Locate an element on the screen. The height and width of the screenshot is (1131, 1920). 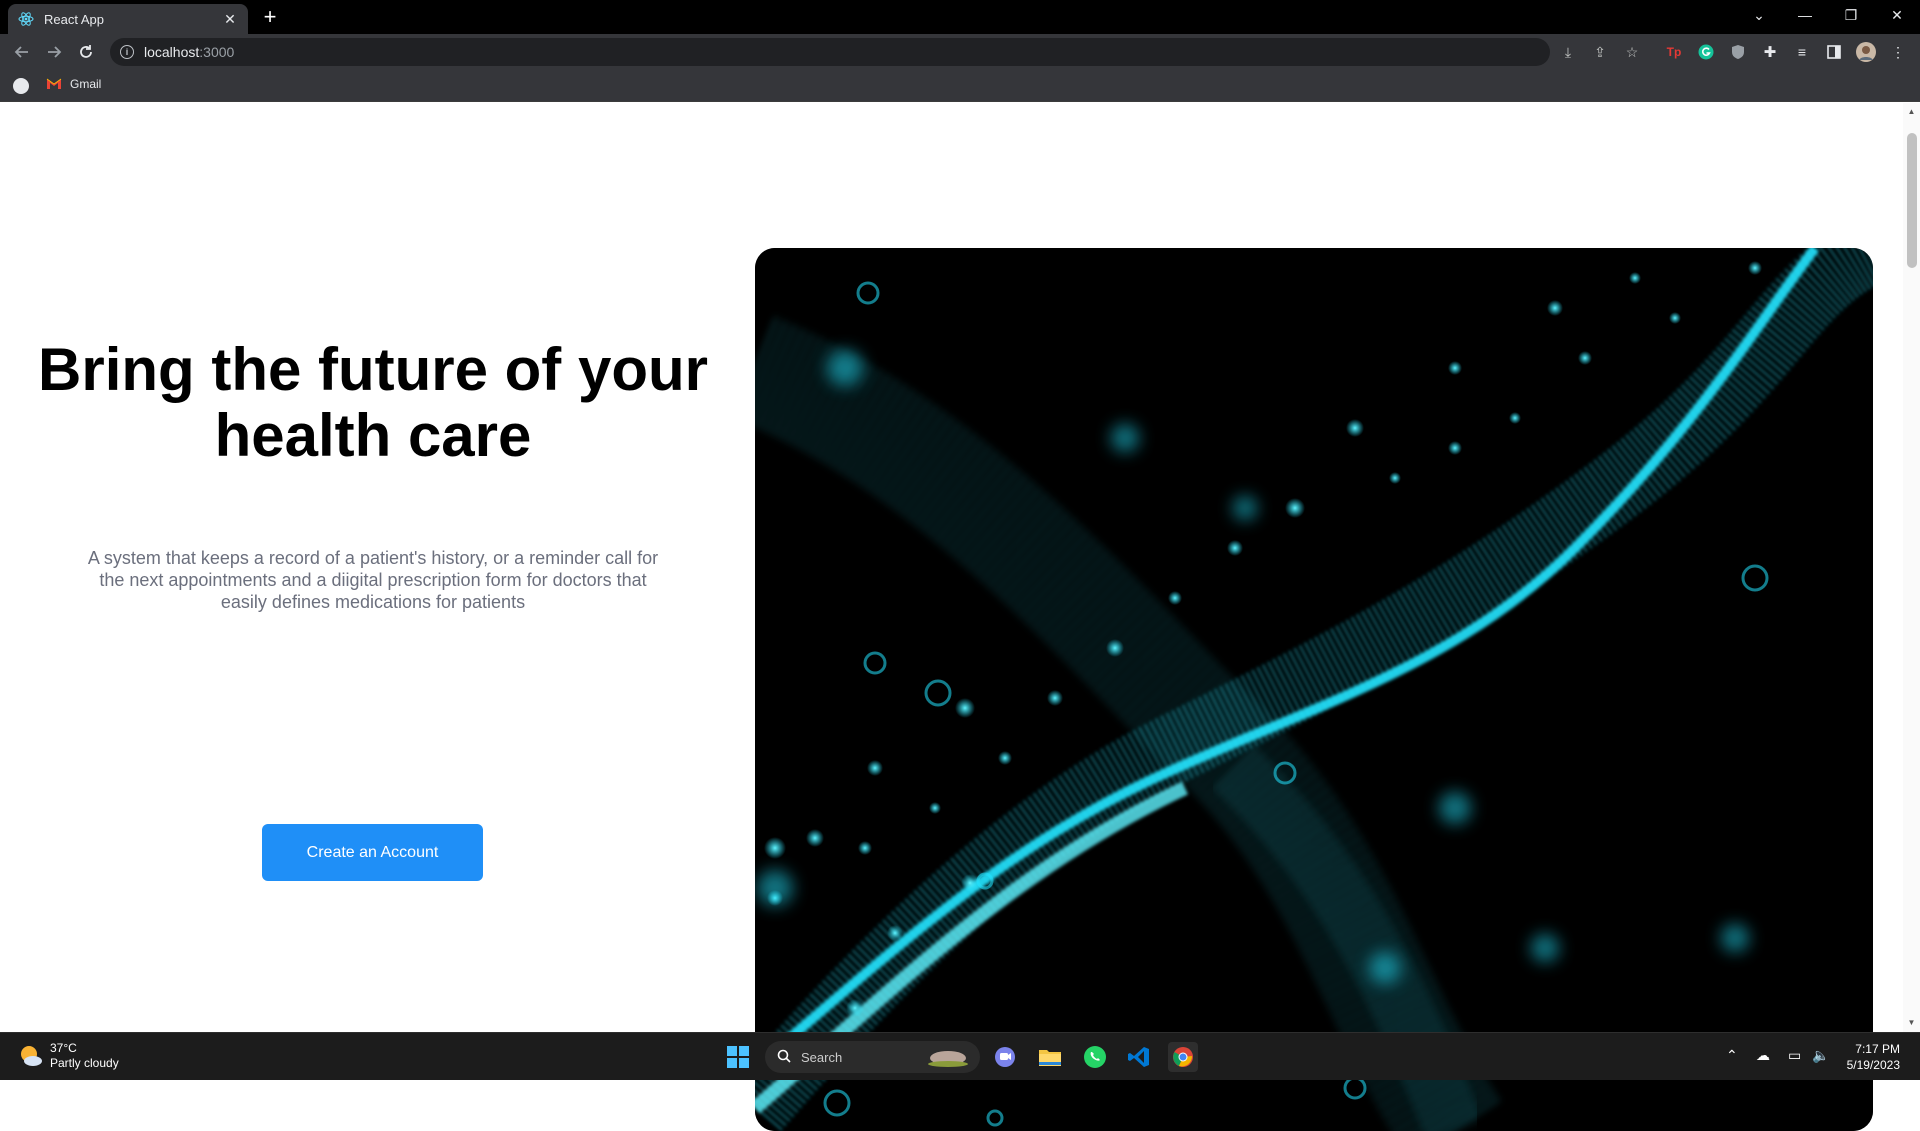
close-window-button: ✕ is located at coordinates (1897, 15).